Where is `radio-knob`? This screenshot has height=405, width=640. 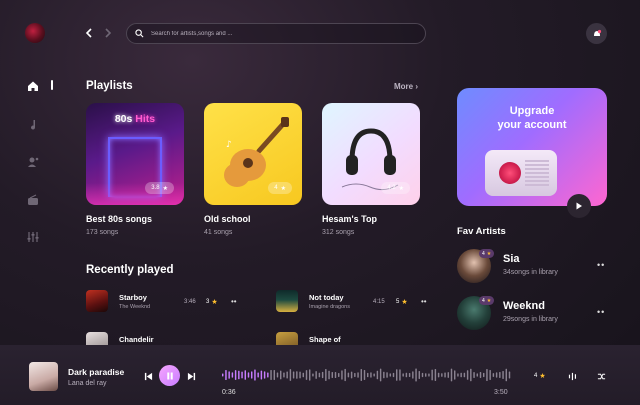
radio-knob is located at coordinates (510, 173).